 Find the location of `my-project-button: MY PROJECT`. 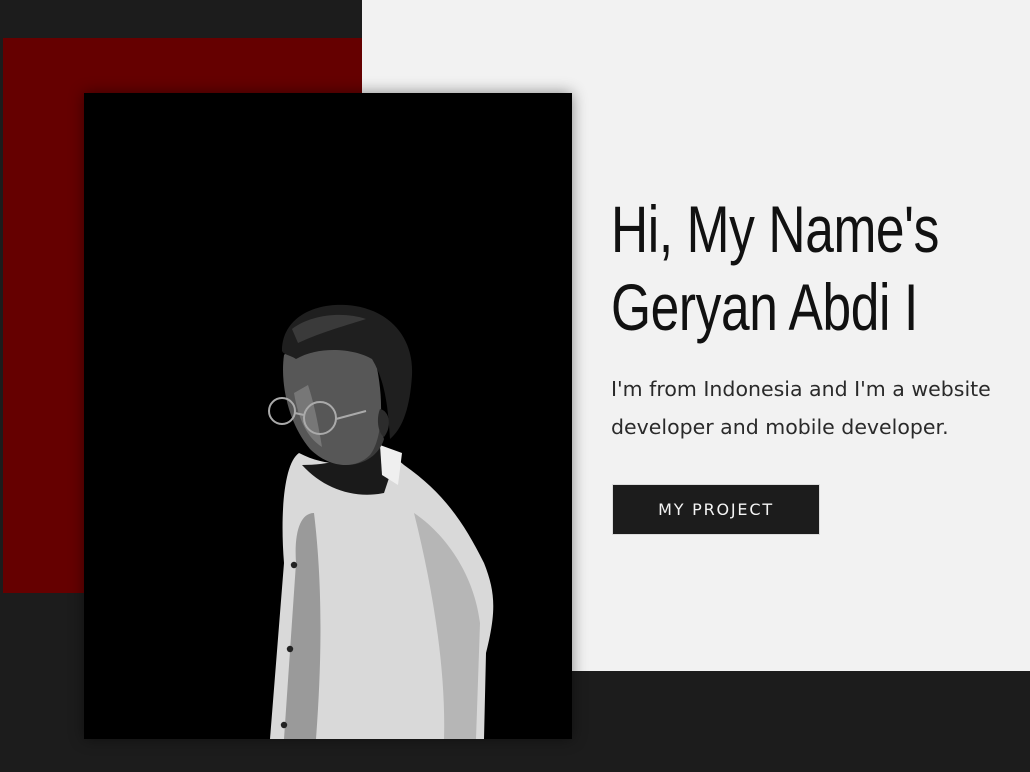

my-project-button: MY PROJECT is located at coordinates (716, 509).